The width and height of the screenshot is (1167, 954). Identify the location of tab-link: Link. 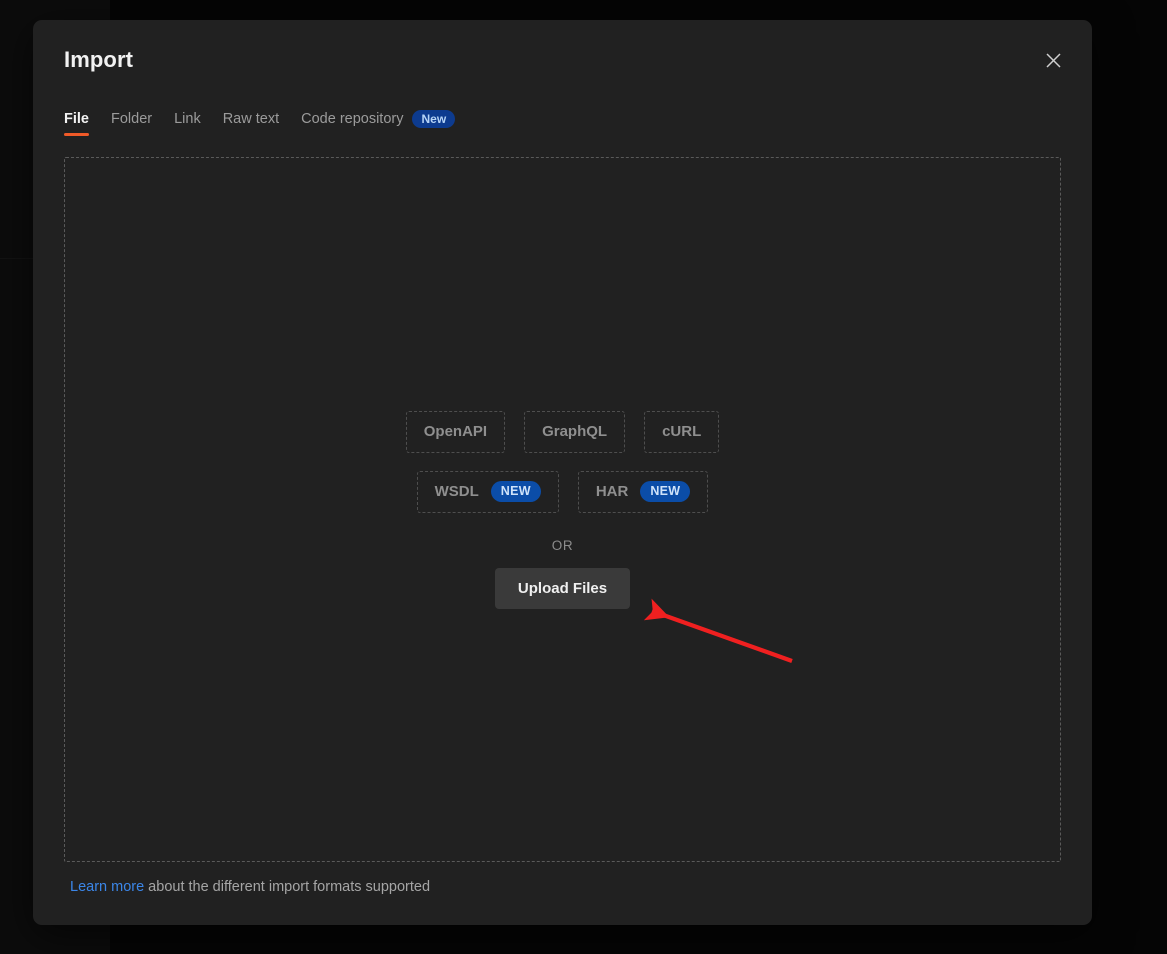
(187, 123).